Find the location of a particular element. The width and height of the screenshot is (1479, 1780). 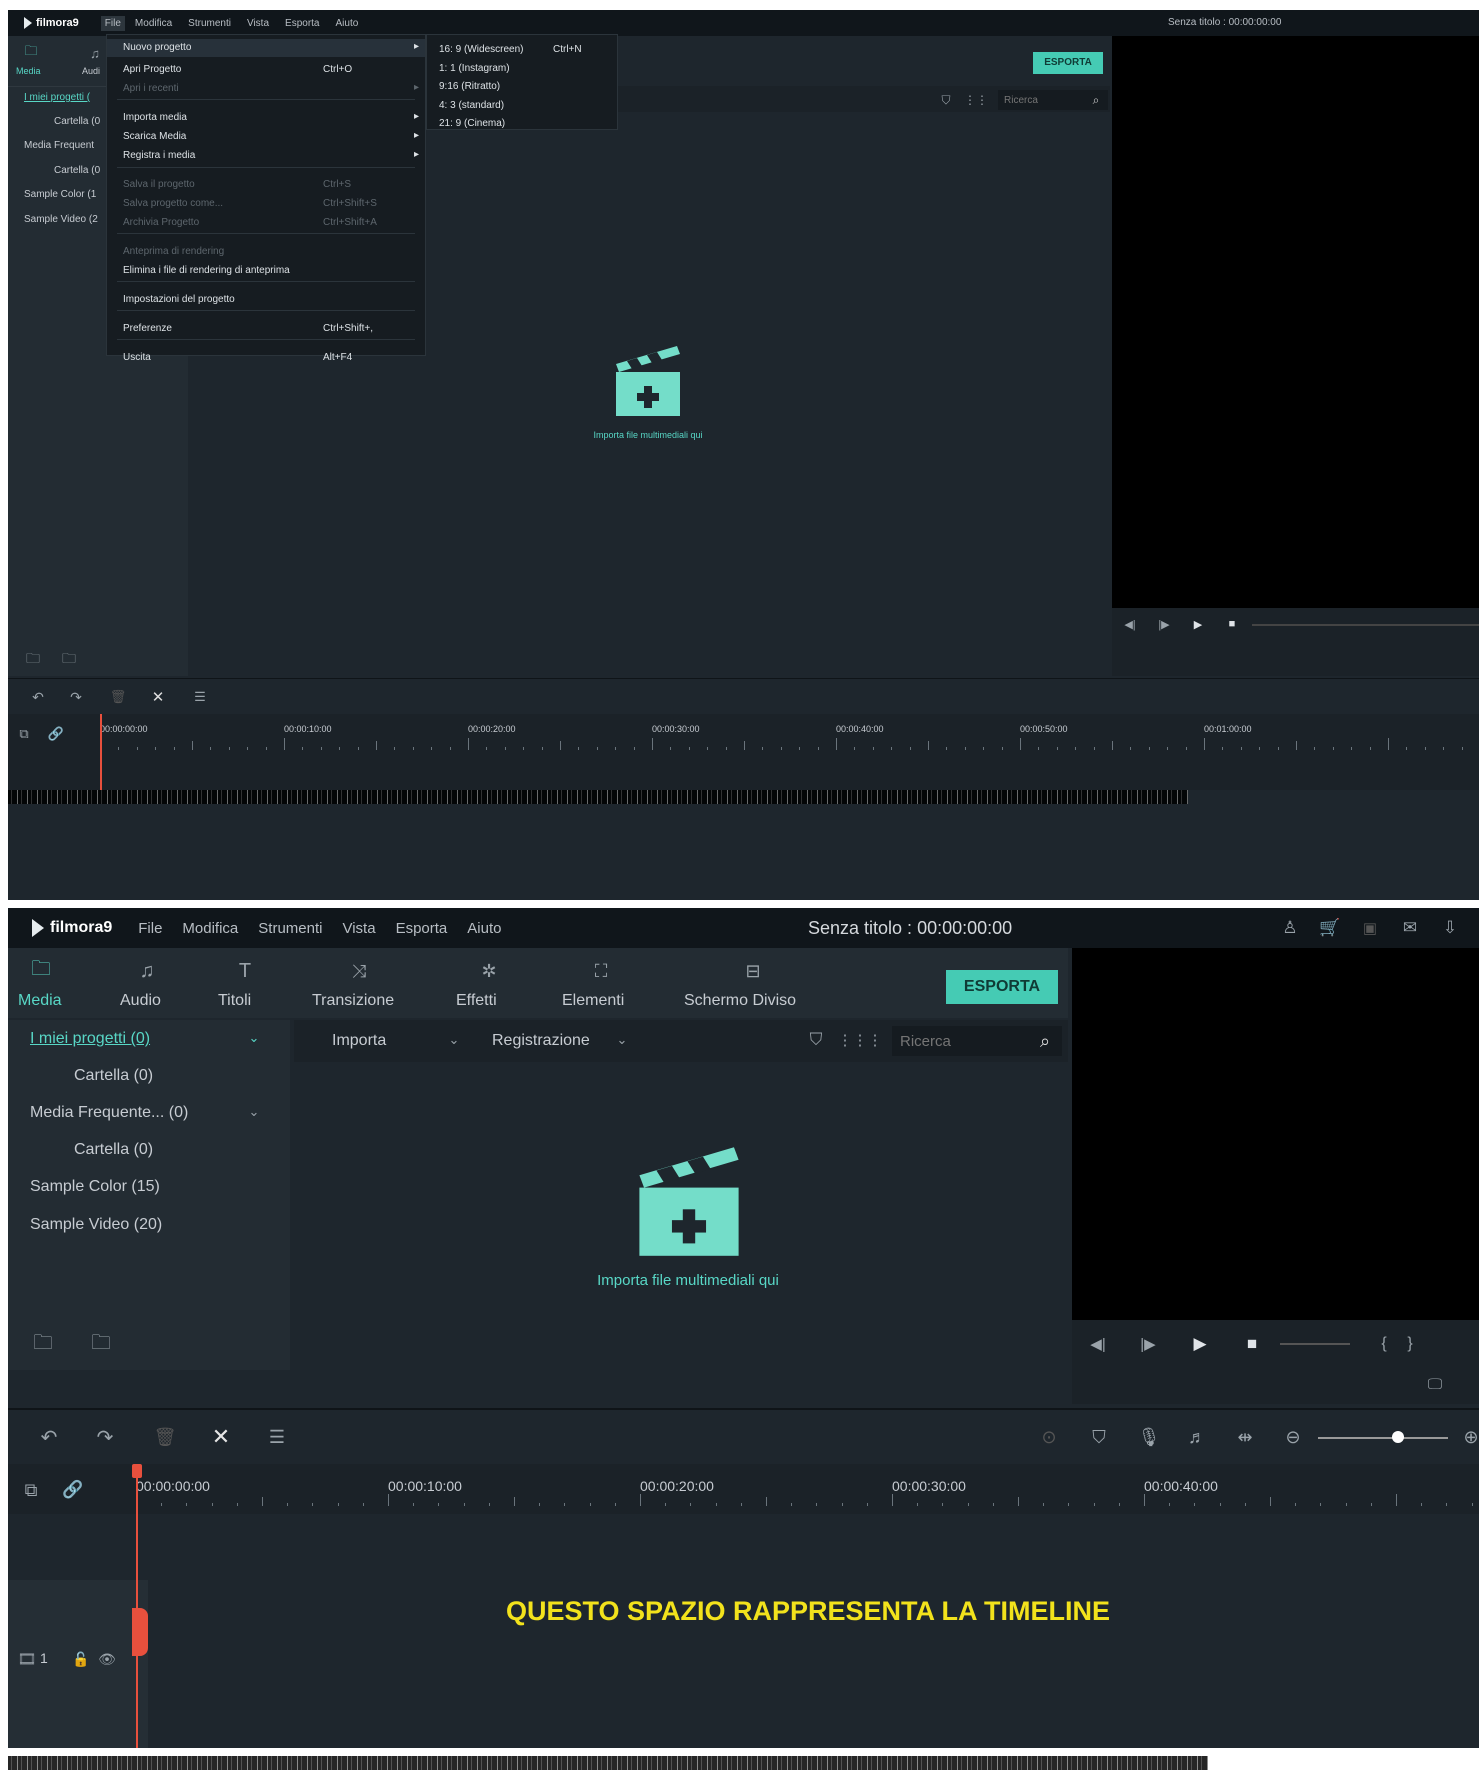

split-screen-tab-icon: ⊟ is located at coordinates (753, 971).